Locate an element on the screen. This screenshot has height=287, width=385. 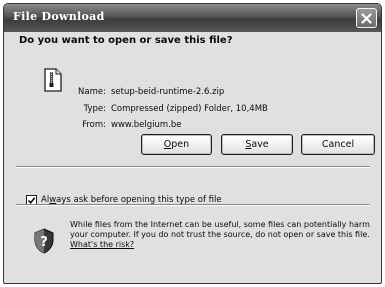
open-button: Open is located at coordinates (176, 144).